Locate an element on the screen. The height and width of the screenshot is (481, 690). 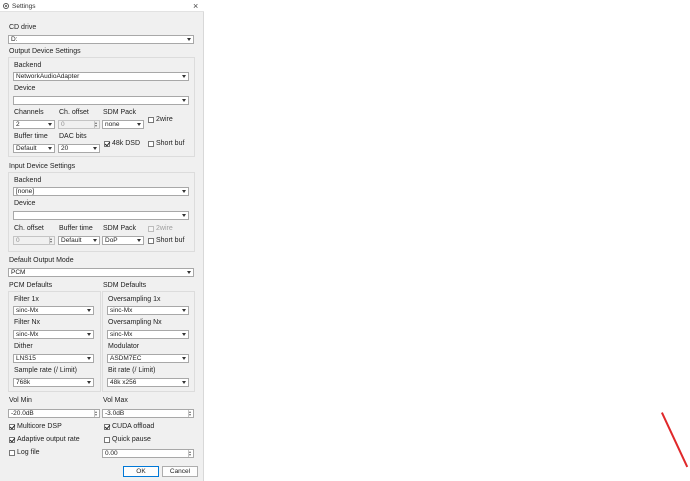
input-ch-offset-label: Ch. offset is located at coordinates (29, 228).